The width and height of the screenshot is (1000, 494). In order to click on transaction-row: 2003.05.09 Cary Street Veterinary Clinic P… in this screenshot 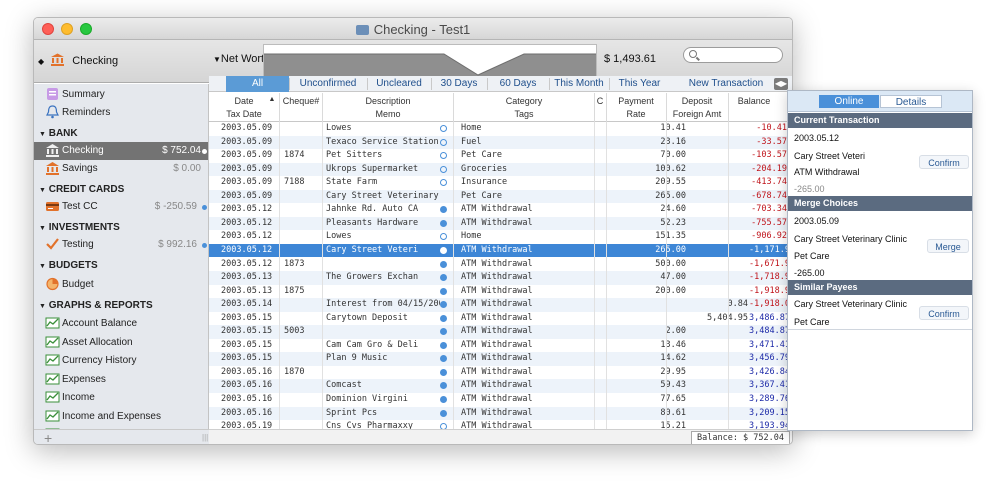, I will do `click(500, 196)`.